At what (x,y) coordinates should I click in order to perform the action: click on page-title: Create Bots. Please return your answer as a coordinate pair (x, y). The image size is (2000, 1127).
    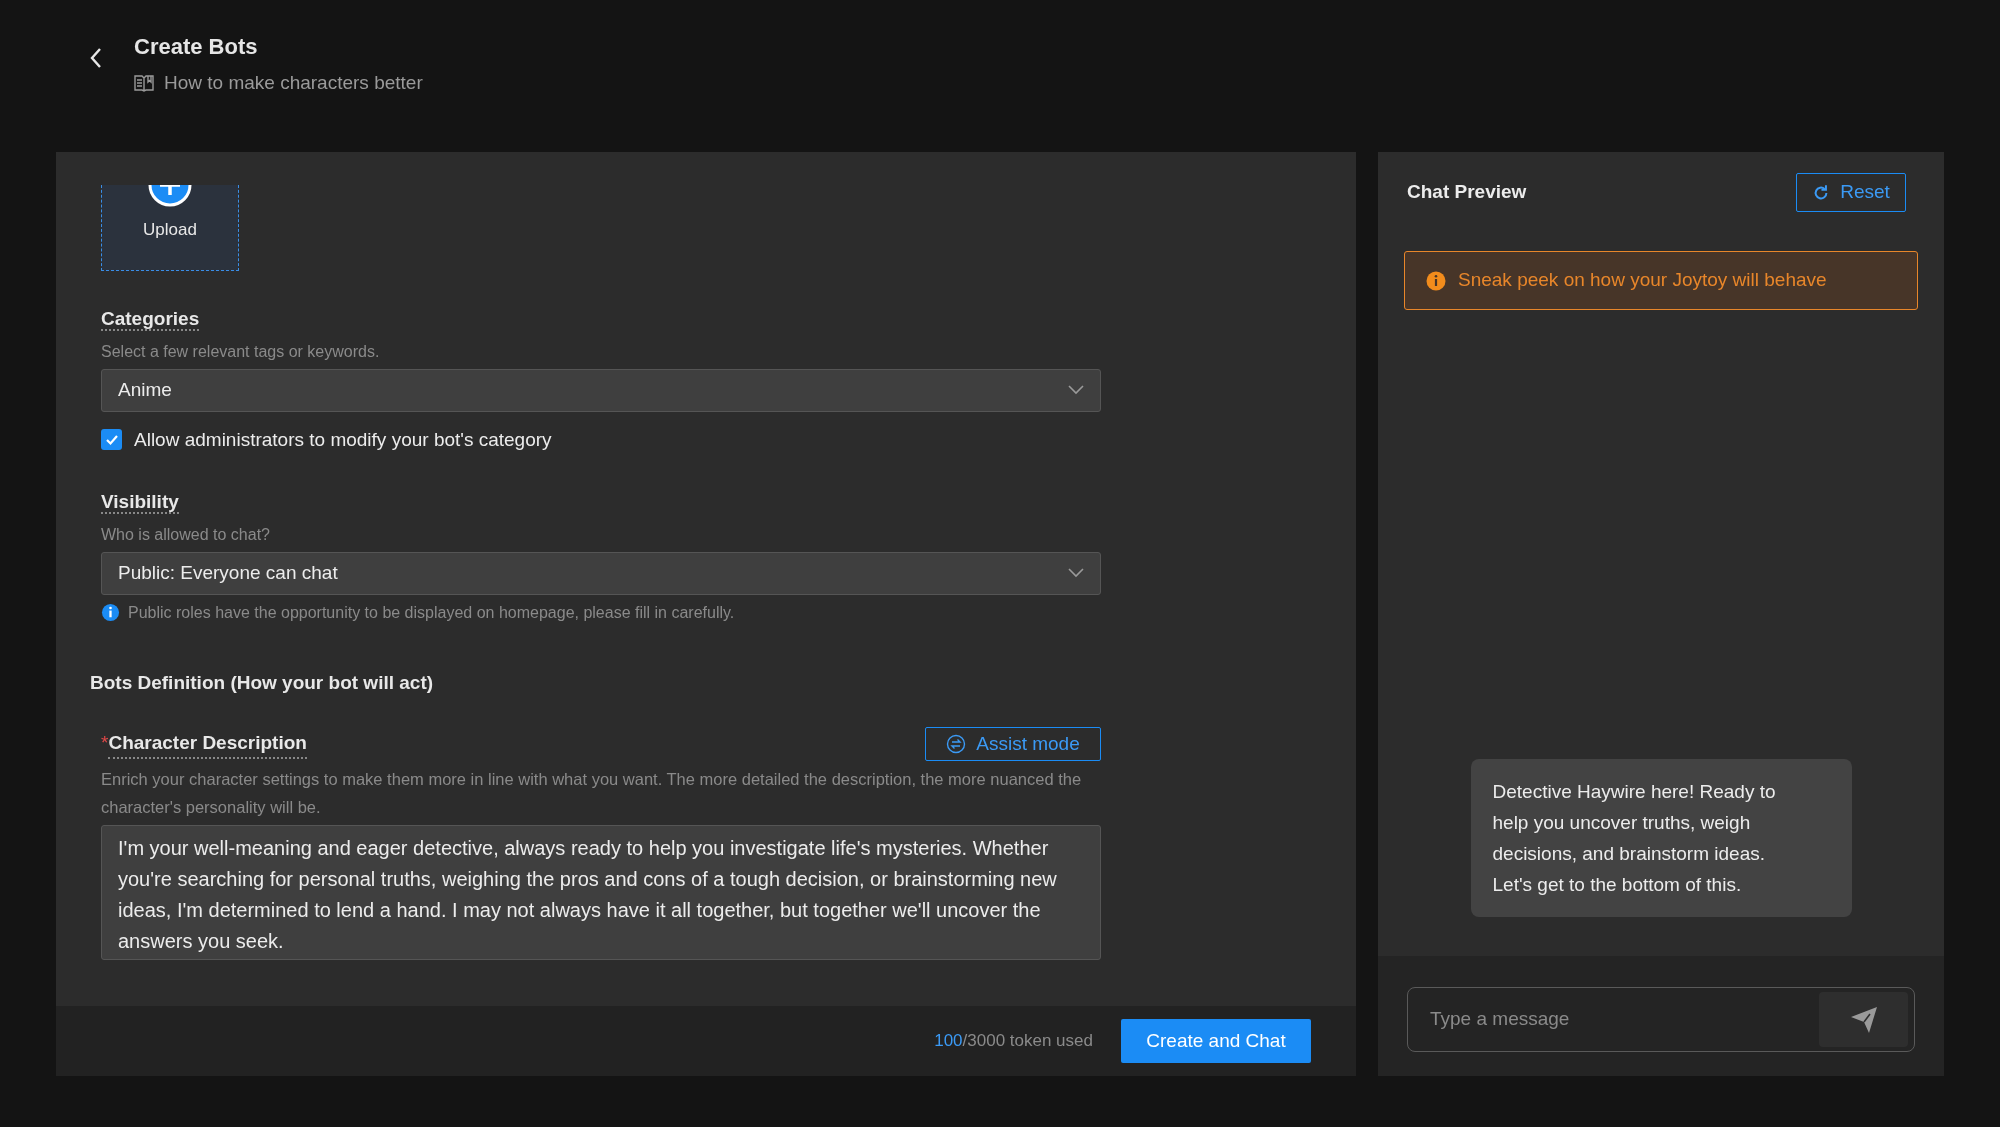
    Looking at the image, I should click on (196, 47).